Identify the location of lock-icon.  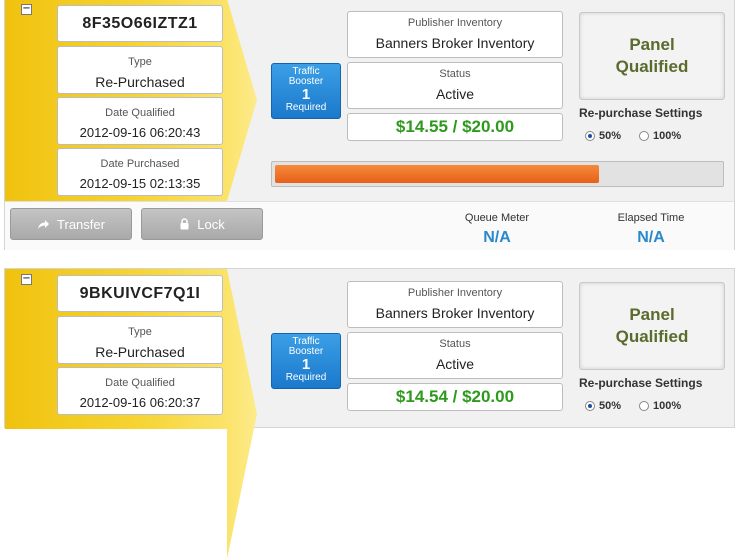
(184, 224).